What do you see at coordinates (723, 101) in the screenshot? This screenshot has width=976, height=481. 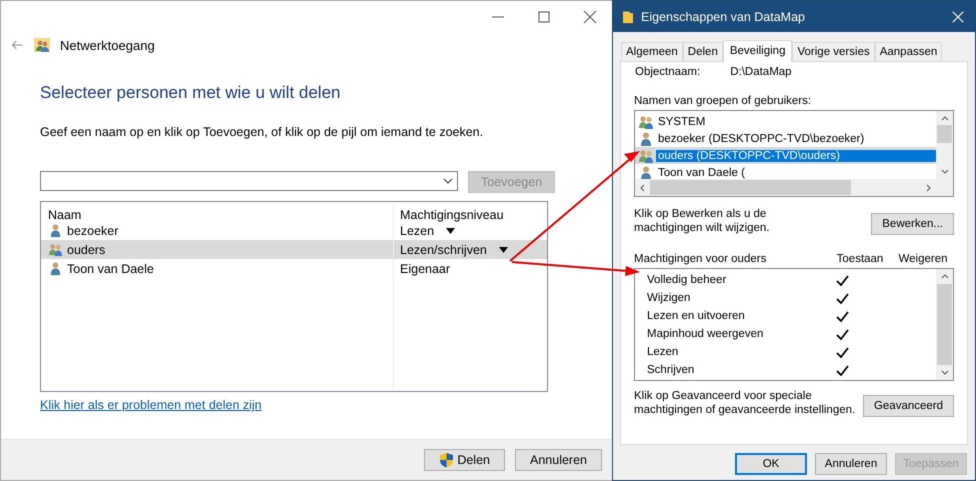 I see `users-label: Namen van groepen of gebruikers:` at bounding box center [723, 101].